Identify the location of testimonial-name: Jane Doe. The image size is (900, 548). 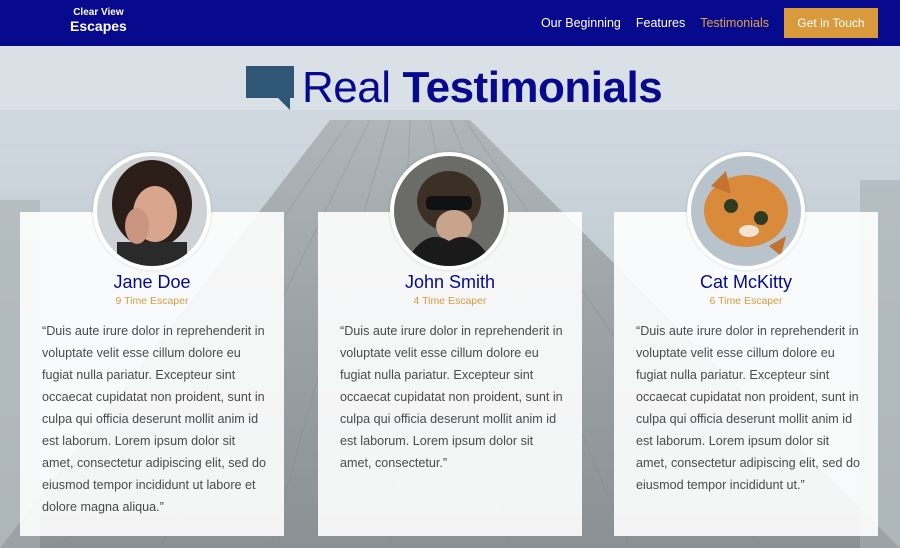
(152, 282).